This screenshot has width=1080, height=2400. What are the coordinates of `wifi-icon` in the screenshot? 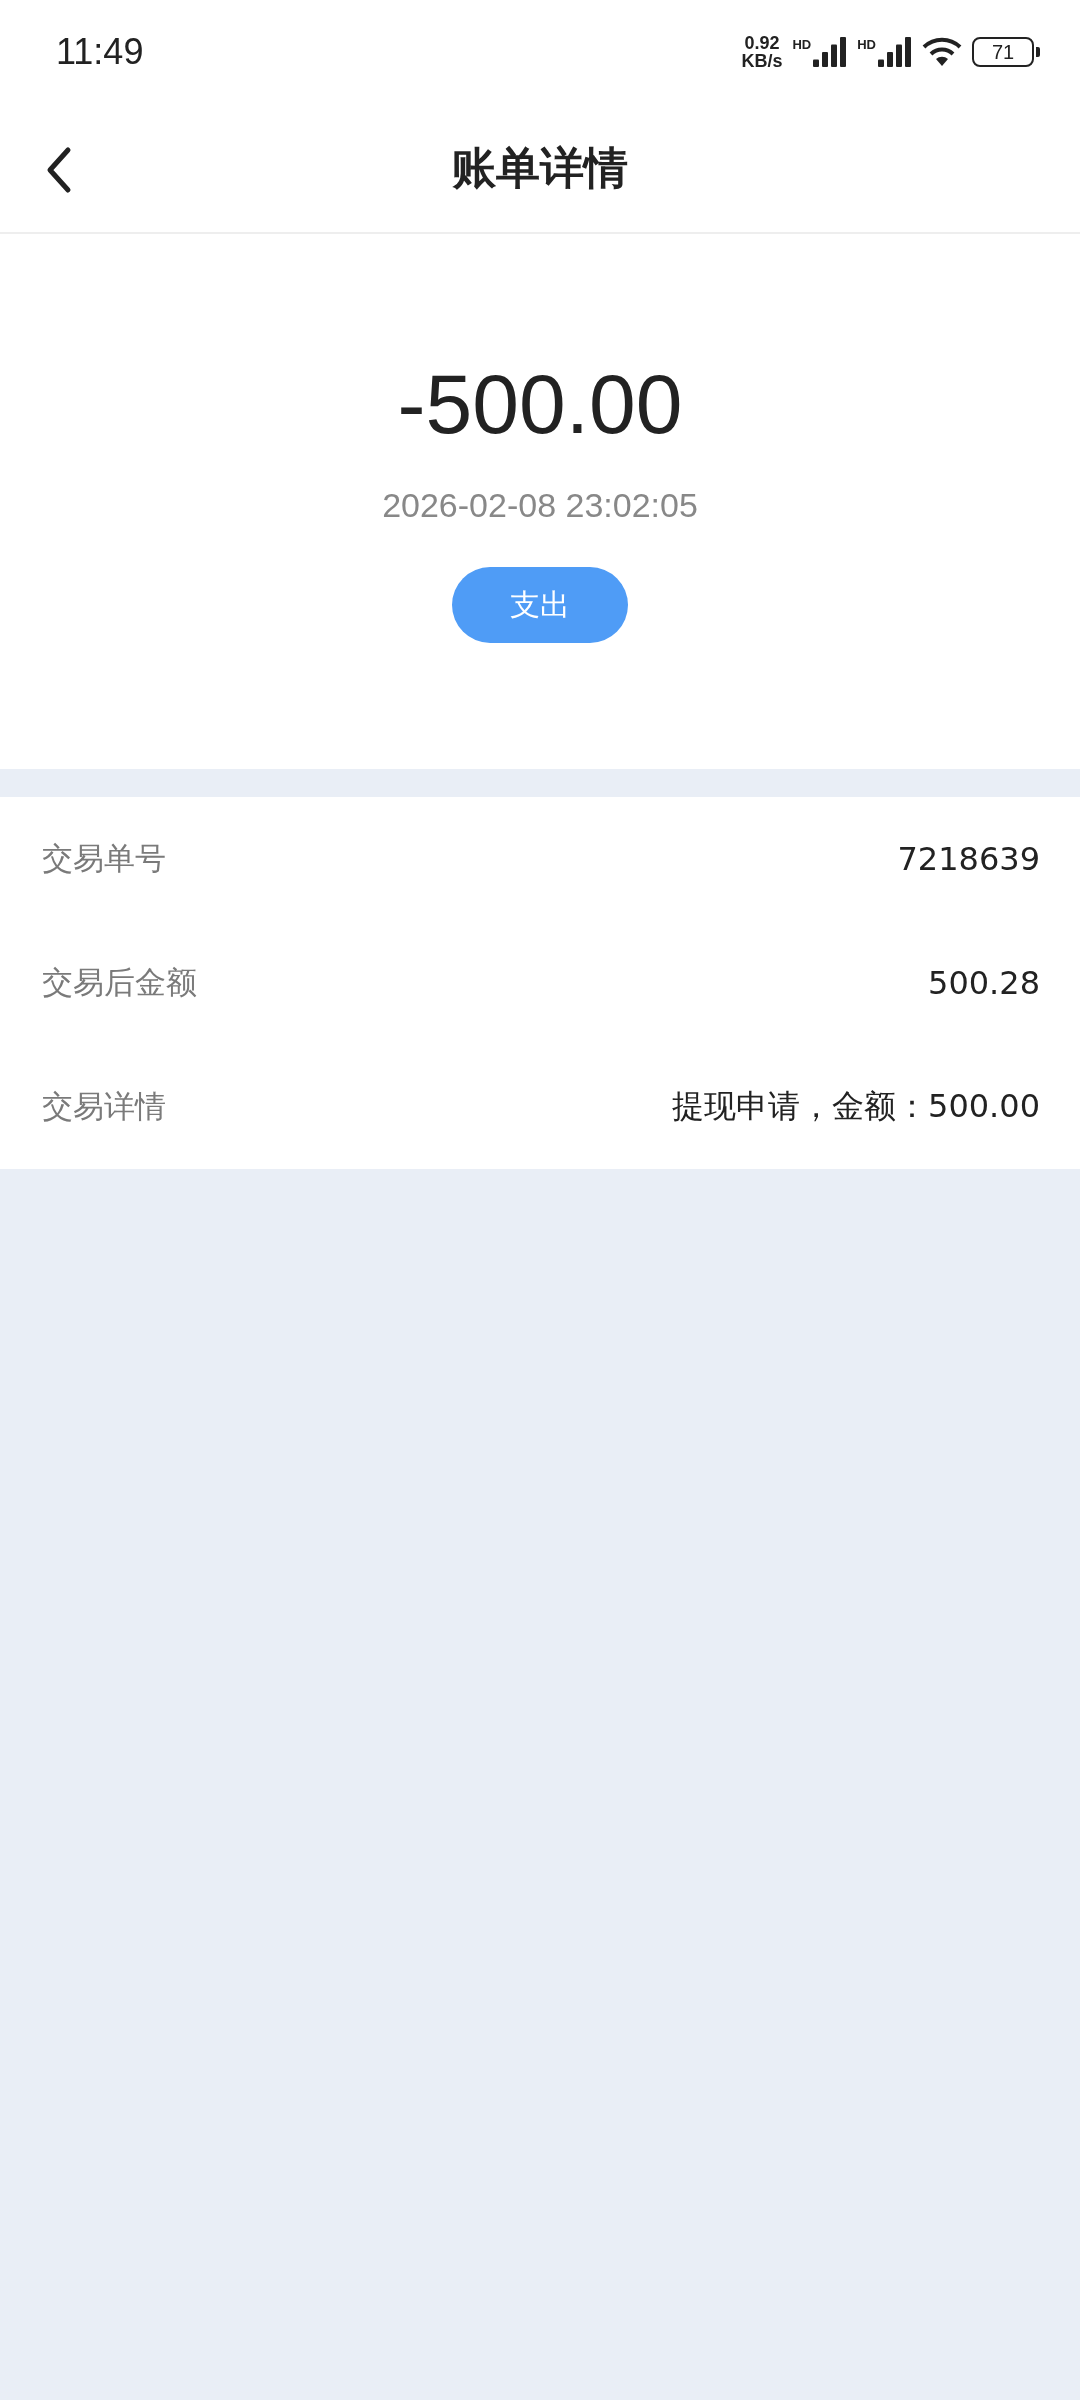 It's located at (942, 52).